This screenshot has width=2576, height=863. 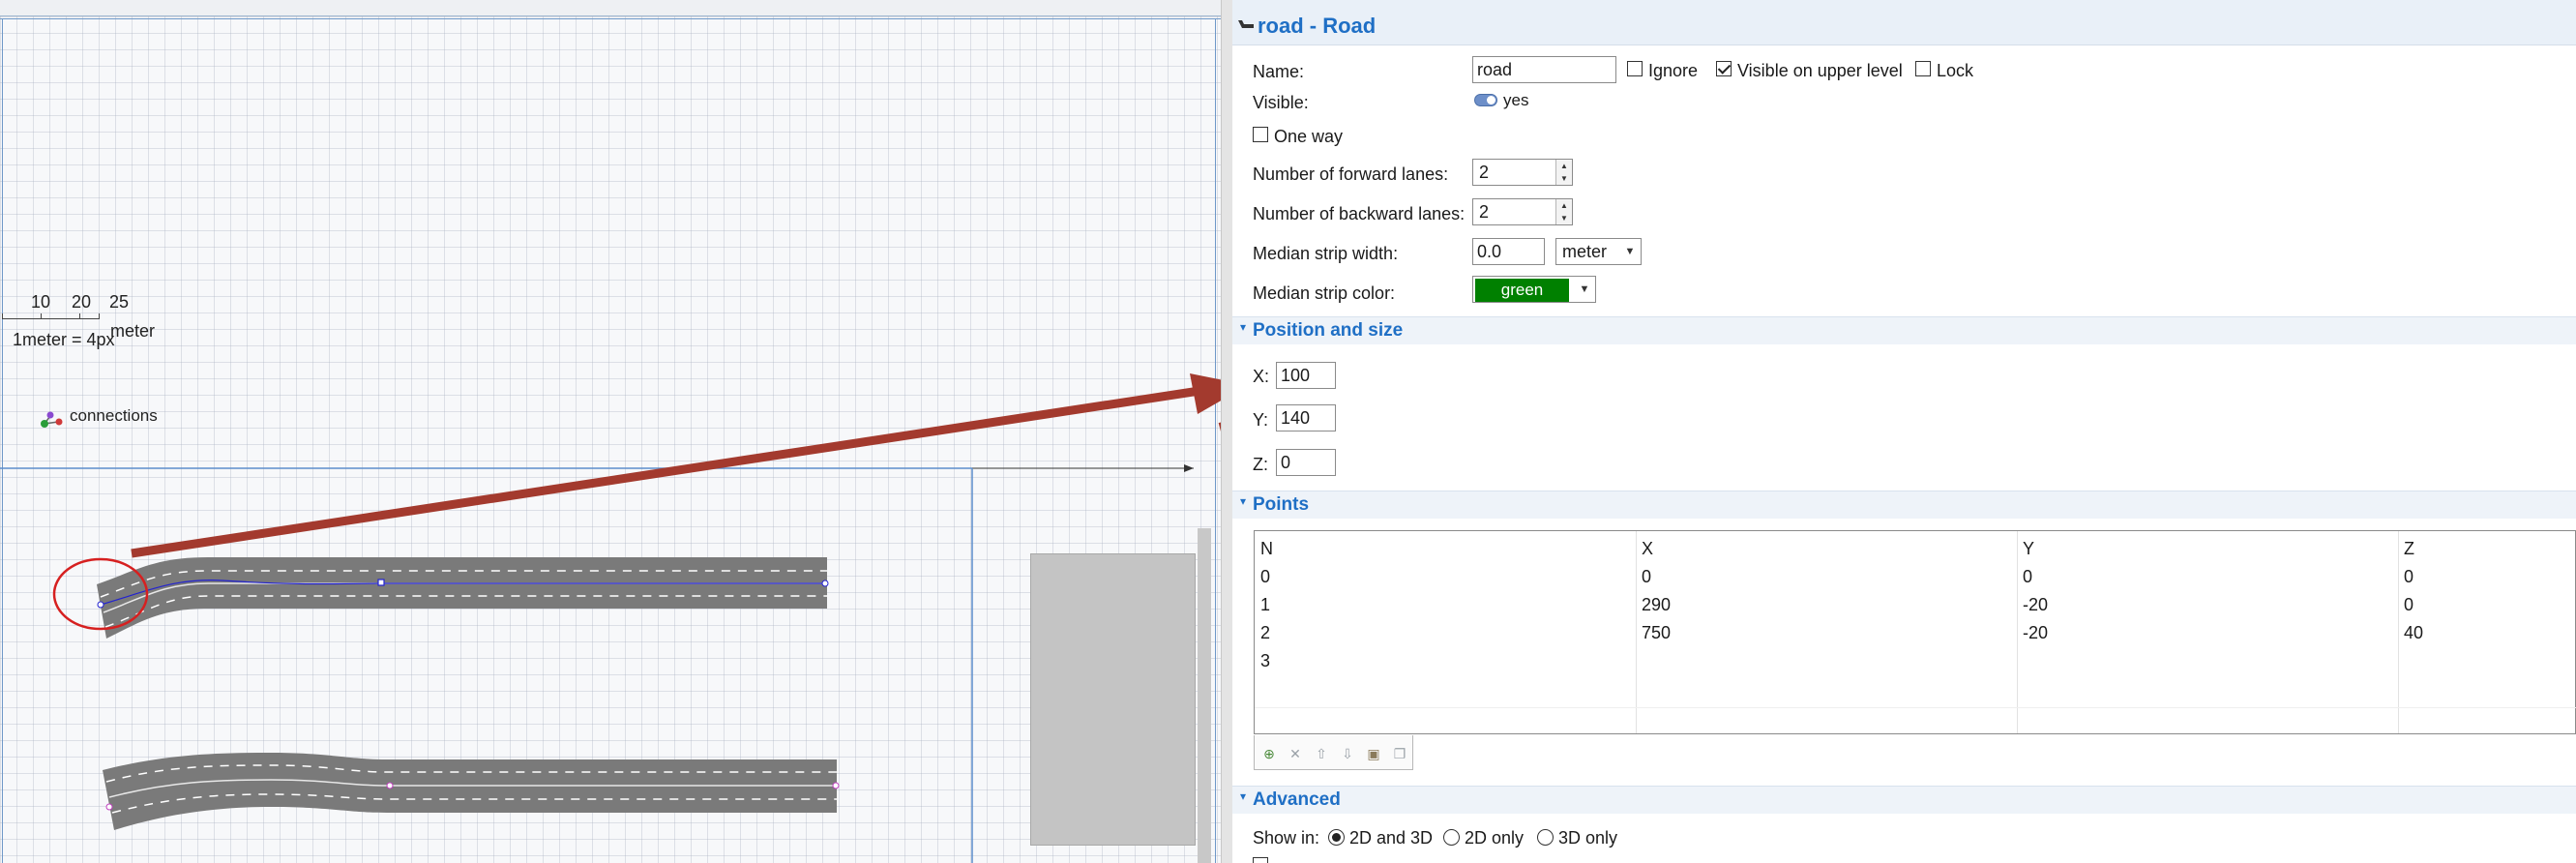 What do you see at coordinates (1522, 211) in the screenshot?
I see `backward-lanes-spinner: 2 ▲ ▼` at bounding box center [1522, 211].